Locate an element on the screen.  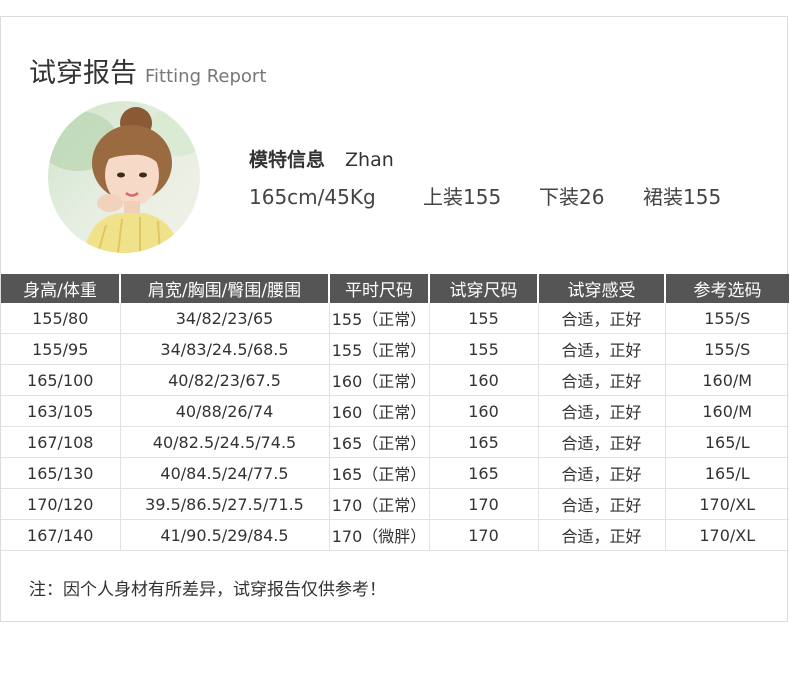
model-photo-icon is located at coordinates (124, 177).